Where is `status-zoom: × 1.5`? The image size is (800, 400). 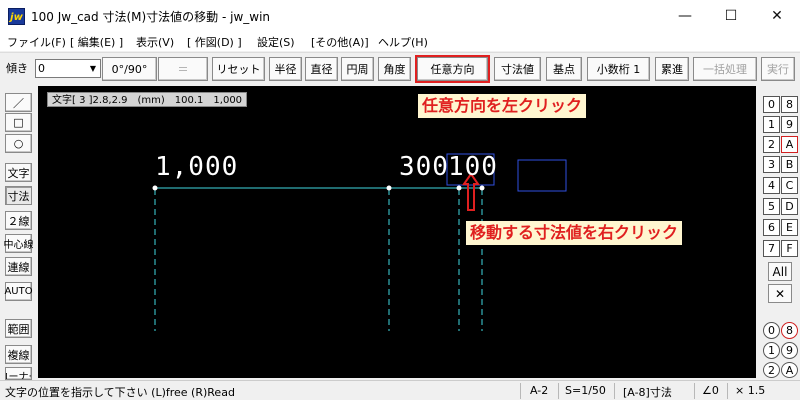 status-zoom: × 1.5 is located at coordinates (750, 390).